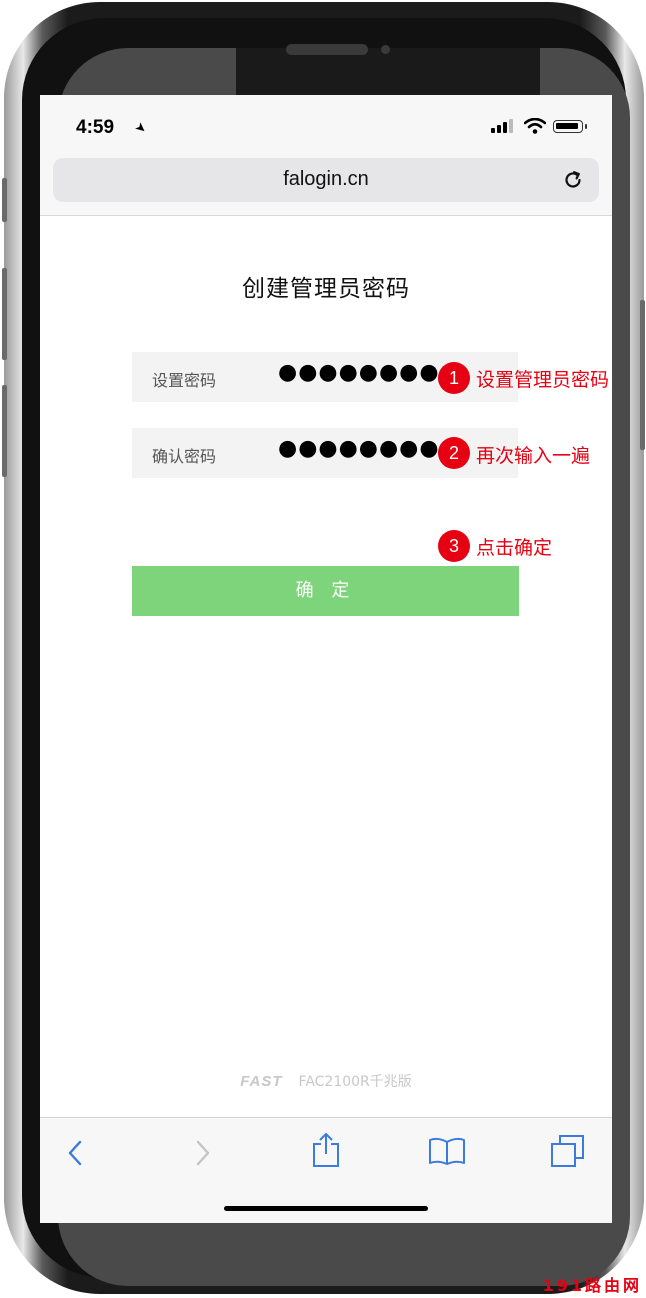 This screenshot has width=646, height=1298. Describe the element at coordinates (642, 375) in the screenshot. I see `power-button` at that location.